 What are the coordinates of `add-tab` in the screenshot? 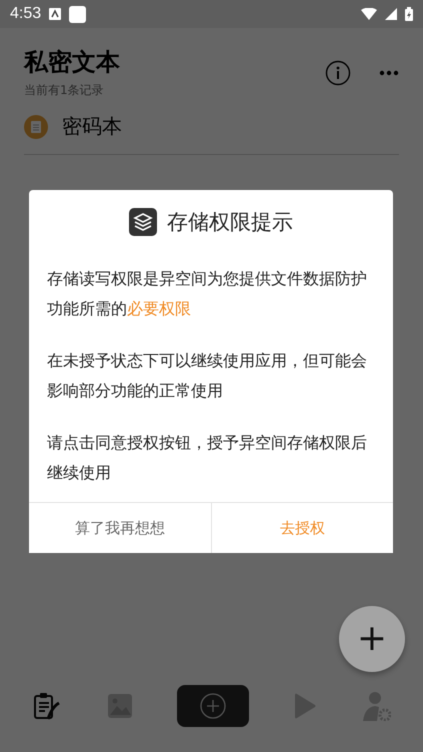 It's located at (213, 706).